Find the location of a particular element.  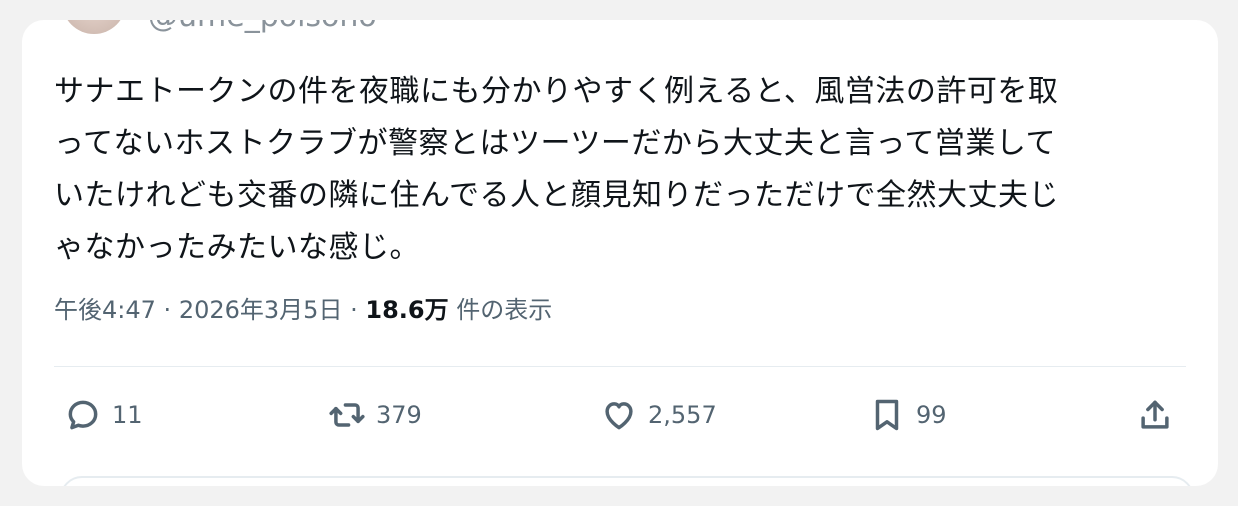

action-bar: 11 379 2,557 99 is located at coordinates (620, 415).